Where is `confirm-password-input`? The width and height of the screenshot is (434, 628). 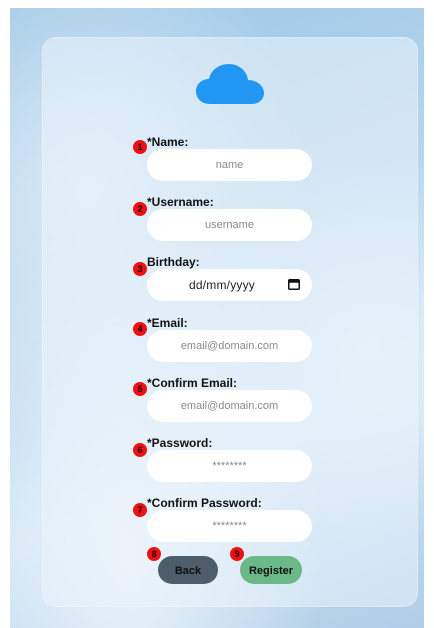 confirm-password-input is located at coordinates (229, 526).